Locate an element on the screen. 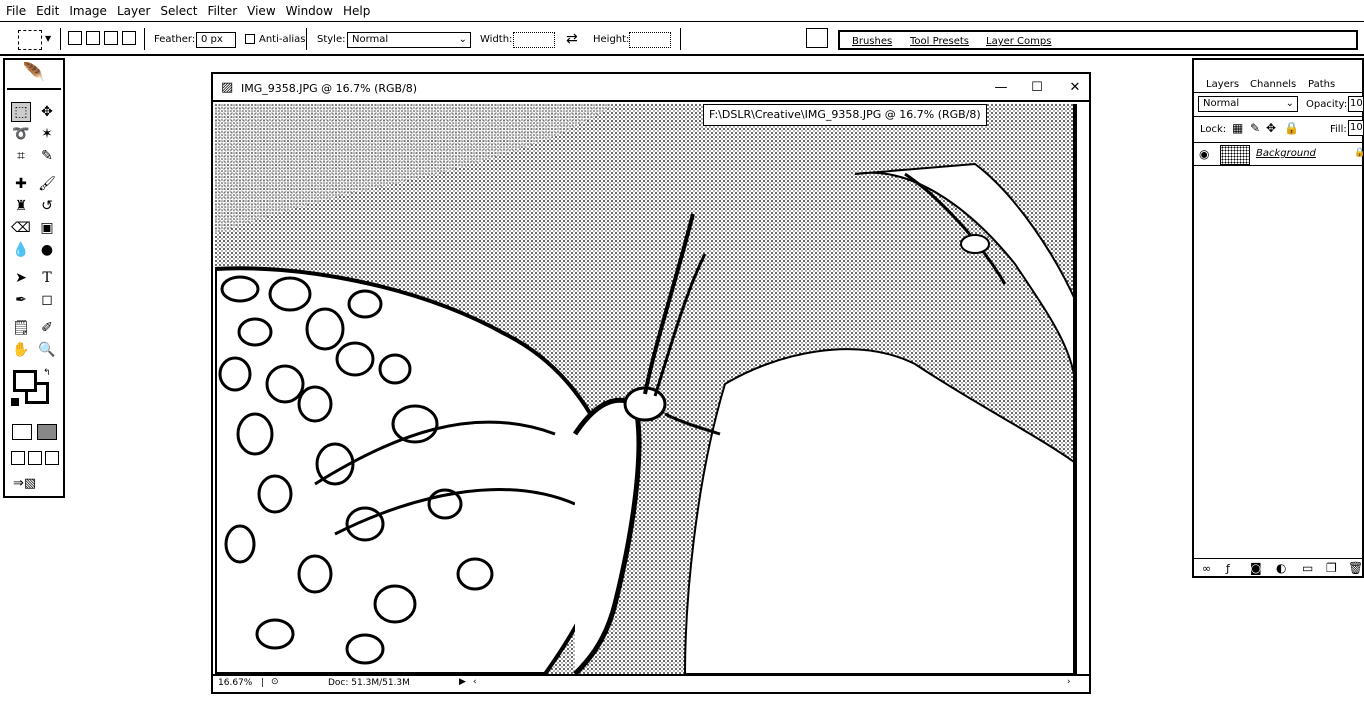 The height and width of the screenshot is (706, 1364). new-group-icon: ▭ is located at coordinates (1307, 568).